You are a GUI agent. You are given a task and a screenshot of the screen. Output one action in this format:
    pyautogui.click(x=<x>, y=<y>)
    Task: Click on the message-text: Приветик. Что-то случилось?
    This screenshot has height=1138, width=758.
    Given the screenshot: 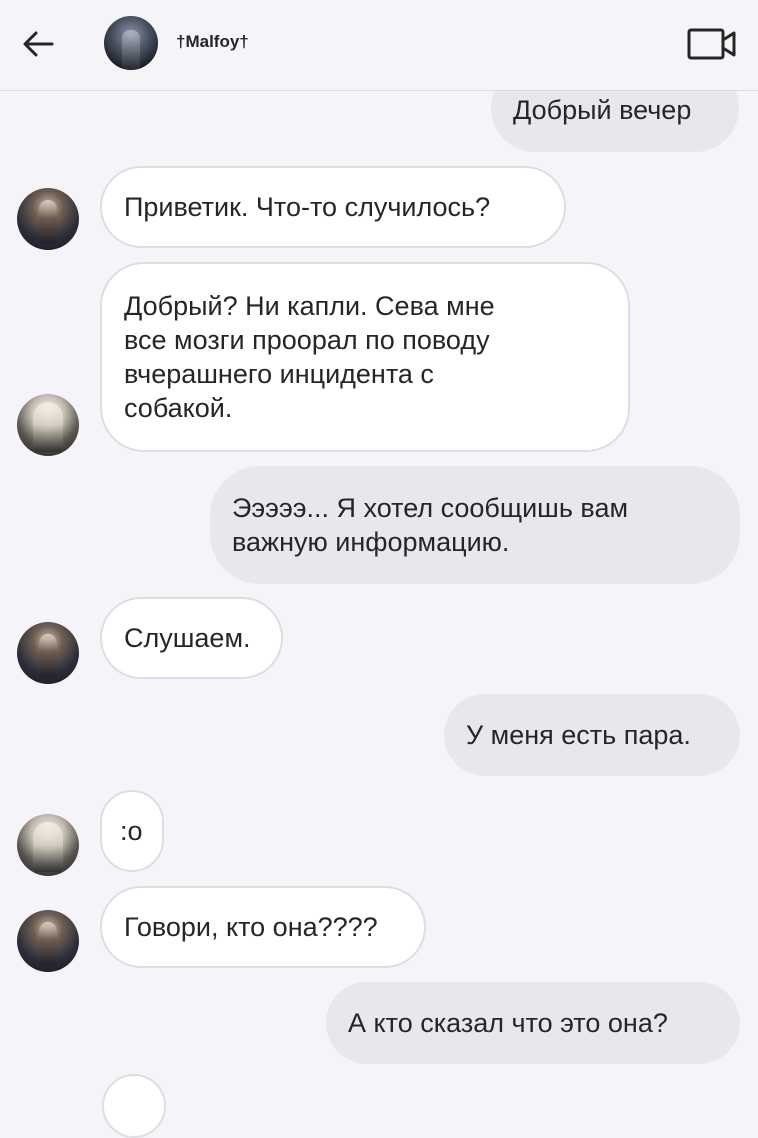 What is the action you would take?
    pyautogui.click(x=307, y=207)
    